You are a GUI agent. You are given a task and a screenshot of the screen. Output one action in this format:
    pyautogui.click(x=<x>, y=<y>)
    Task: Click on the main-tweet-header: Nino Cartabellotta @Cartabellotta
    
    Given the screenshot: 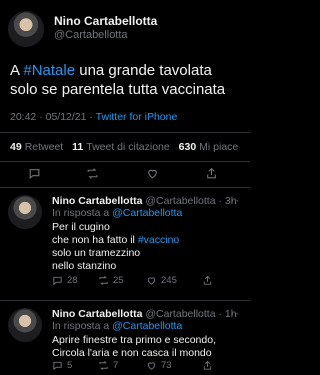 What is the action you would take?
    pyautogui.click(x=125, y=28)
    